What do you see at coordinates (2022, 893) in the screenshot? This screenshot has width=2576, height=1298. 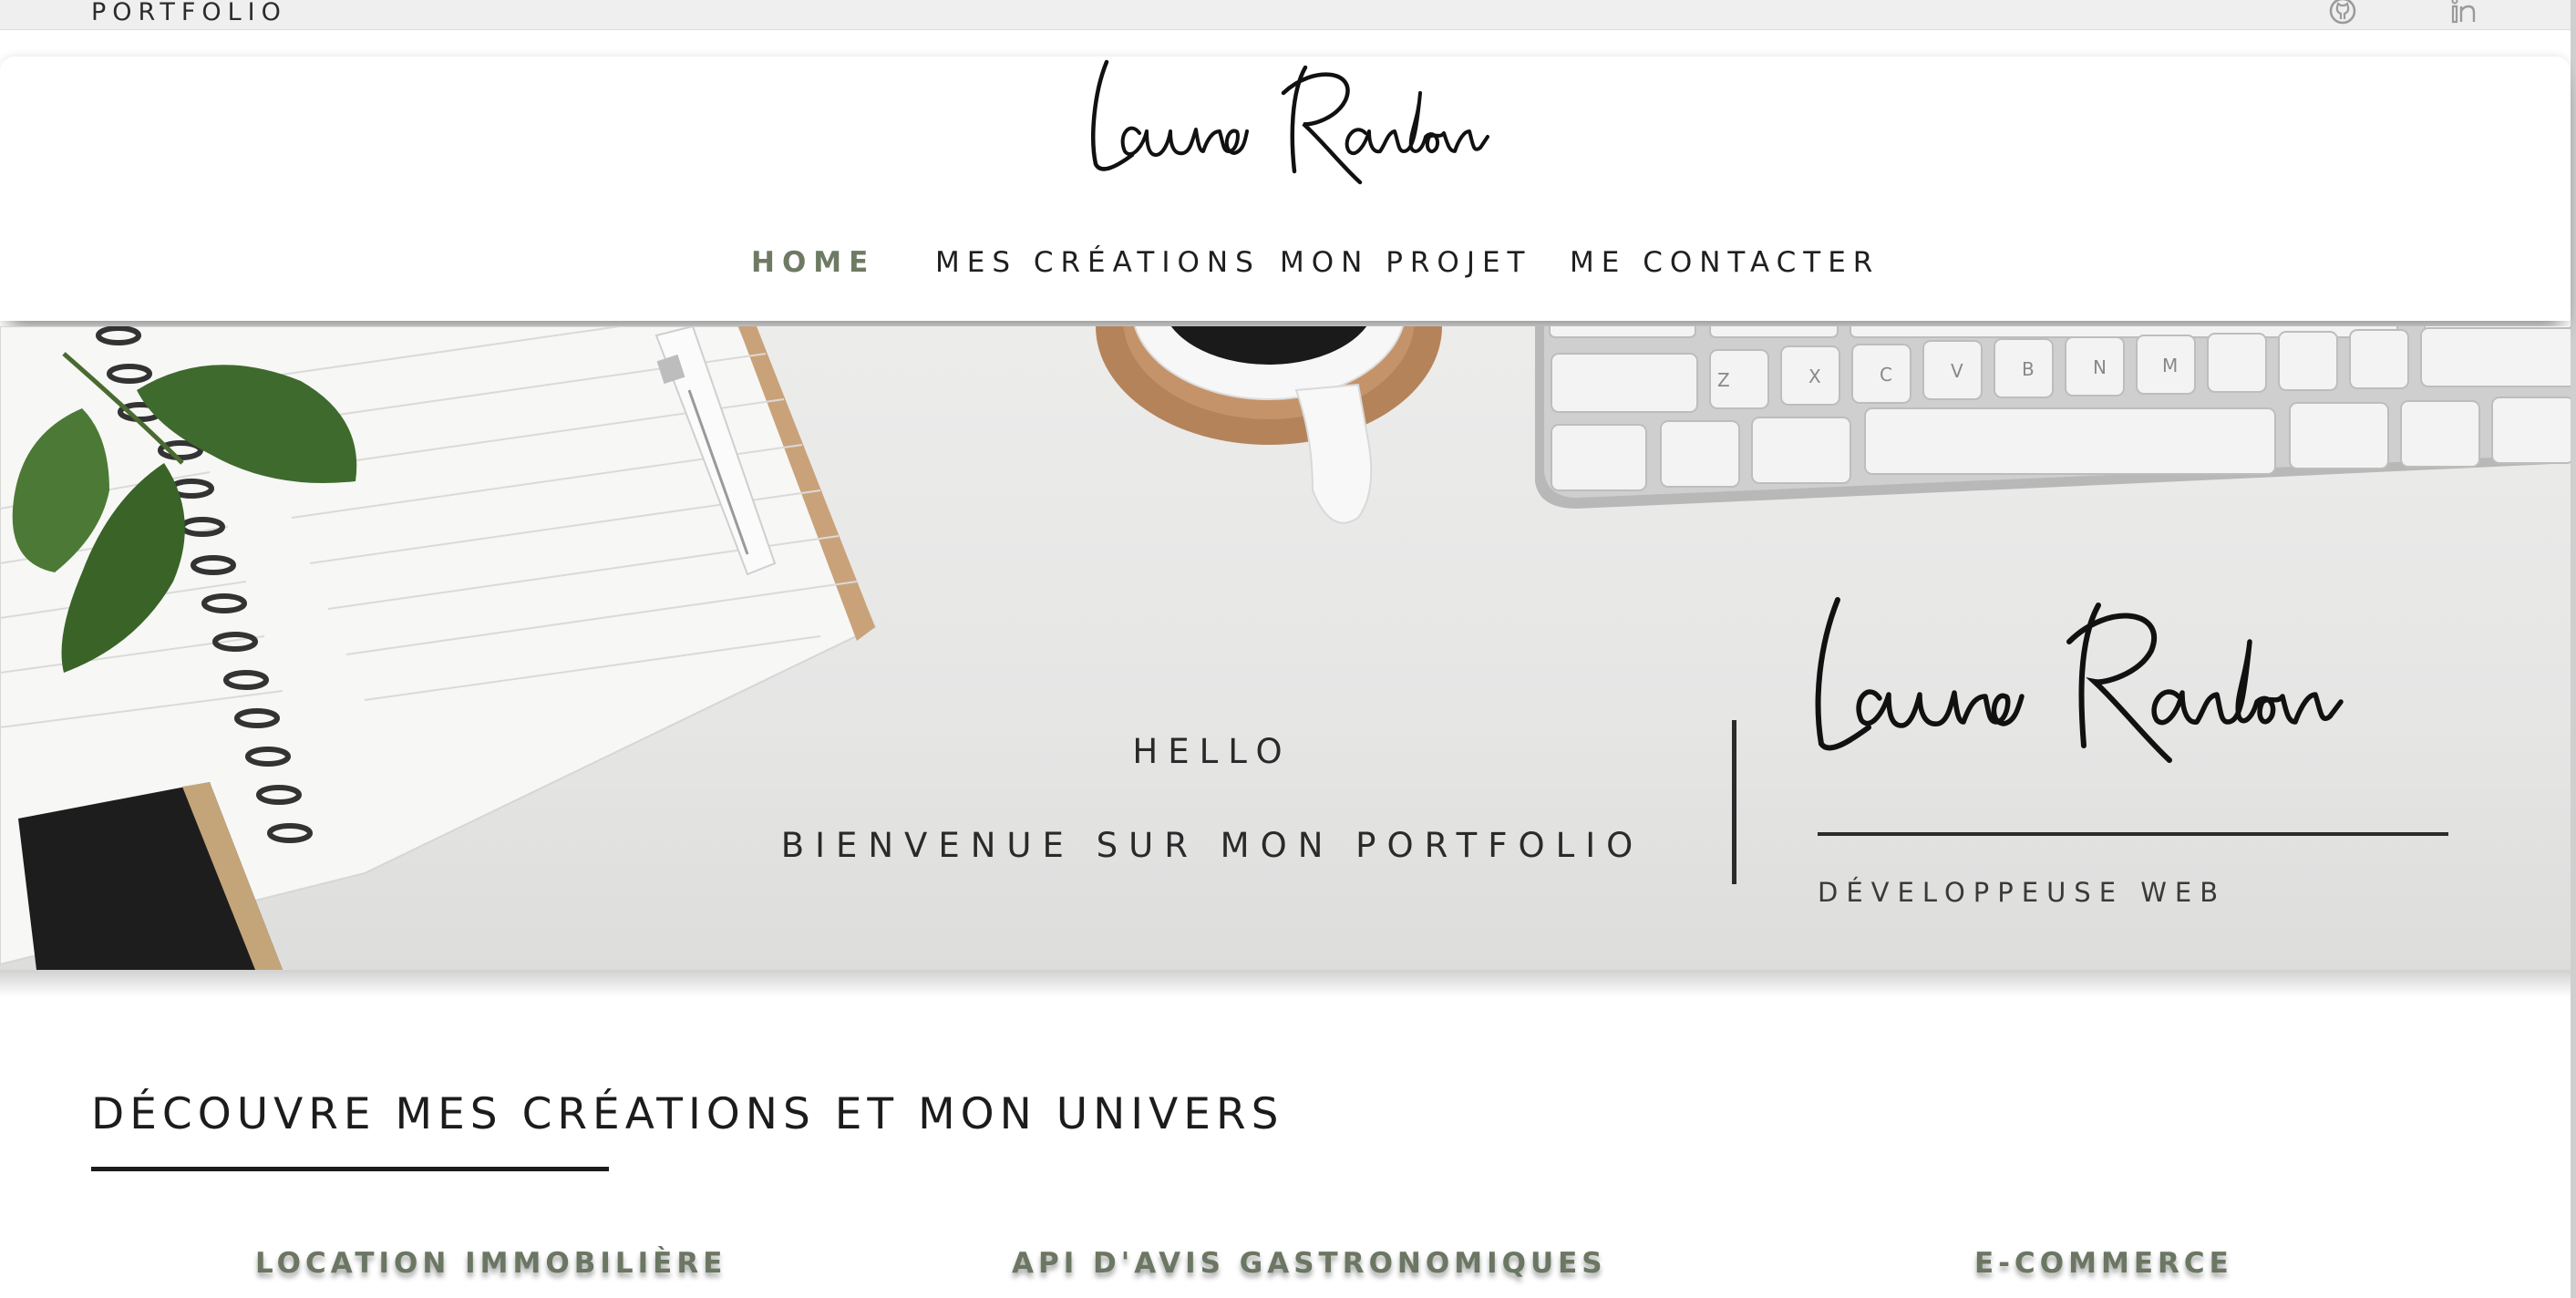 I see `hero-role: DÉVELOPPEUSE WEB` at bounding box center [2022, 893].